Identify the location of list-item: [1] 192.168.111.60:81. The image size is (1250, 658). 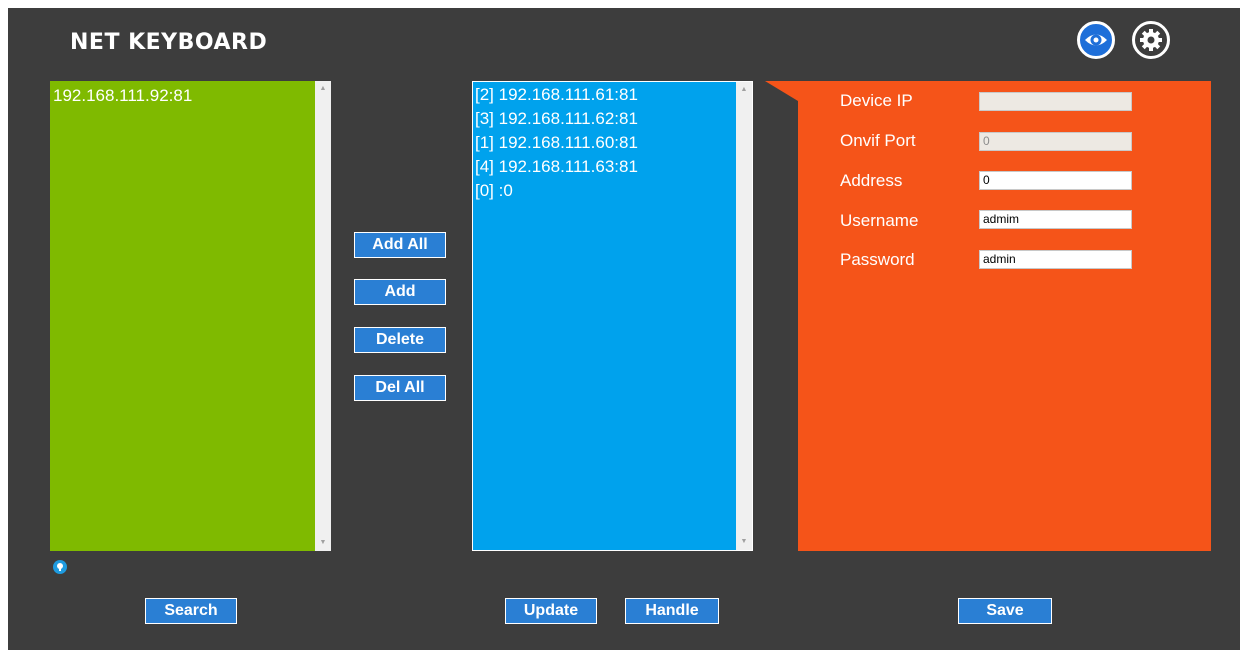
(556, 143).